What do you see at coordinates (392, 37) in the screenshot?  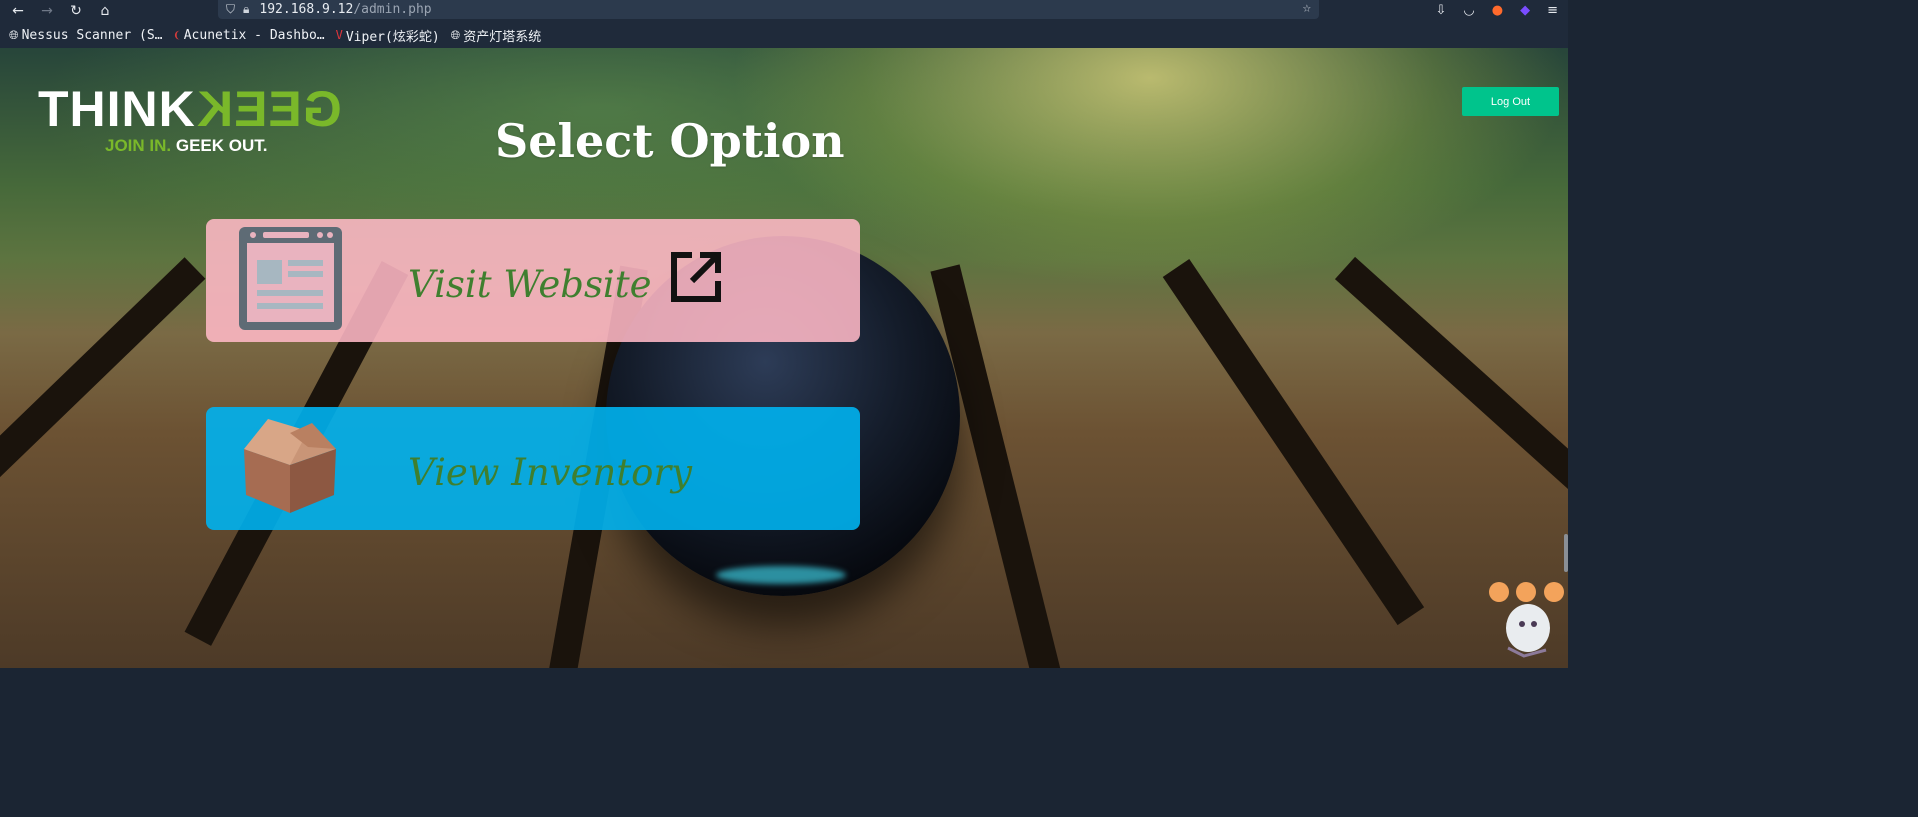 I see `bookmark-label: Viper(炫彩蛇)` at bounding box center [392, 37].